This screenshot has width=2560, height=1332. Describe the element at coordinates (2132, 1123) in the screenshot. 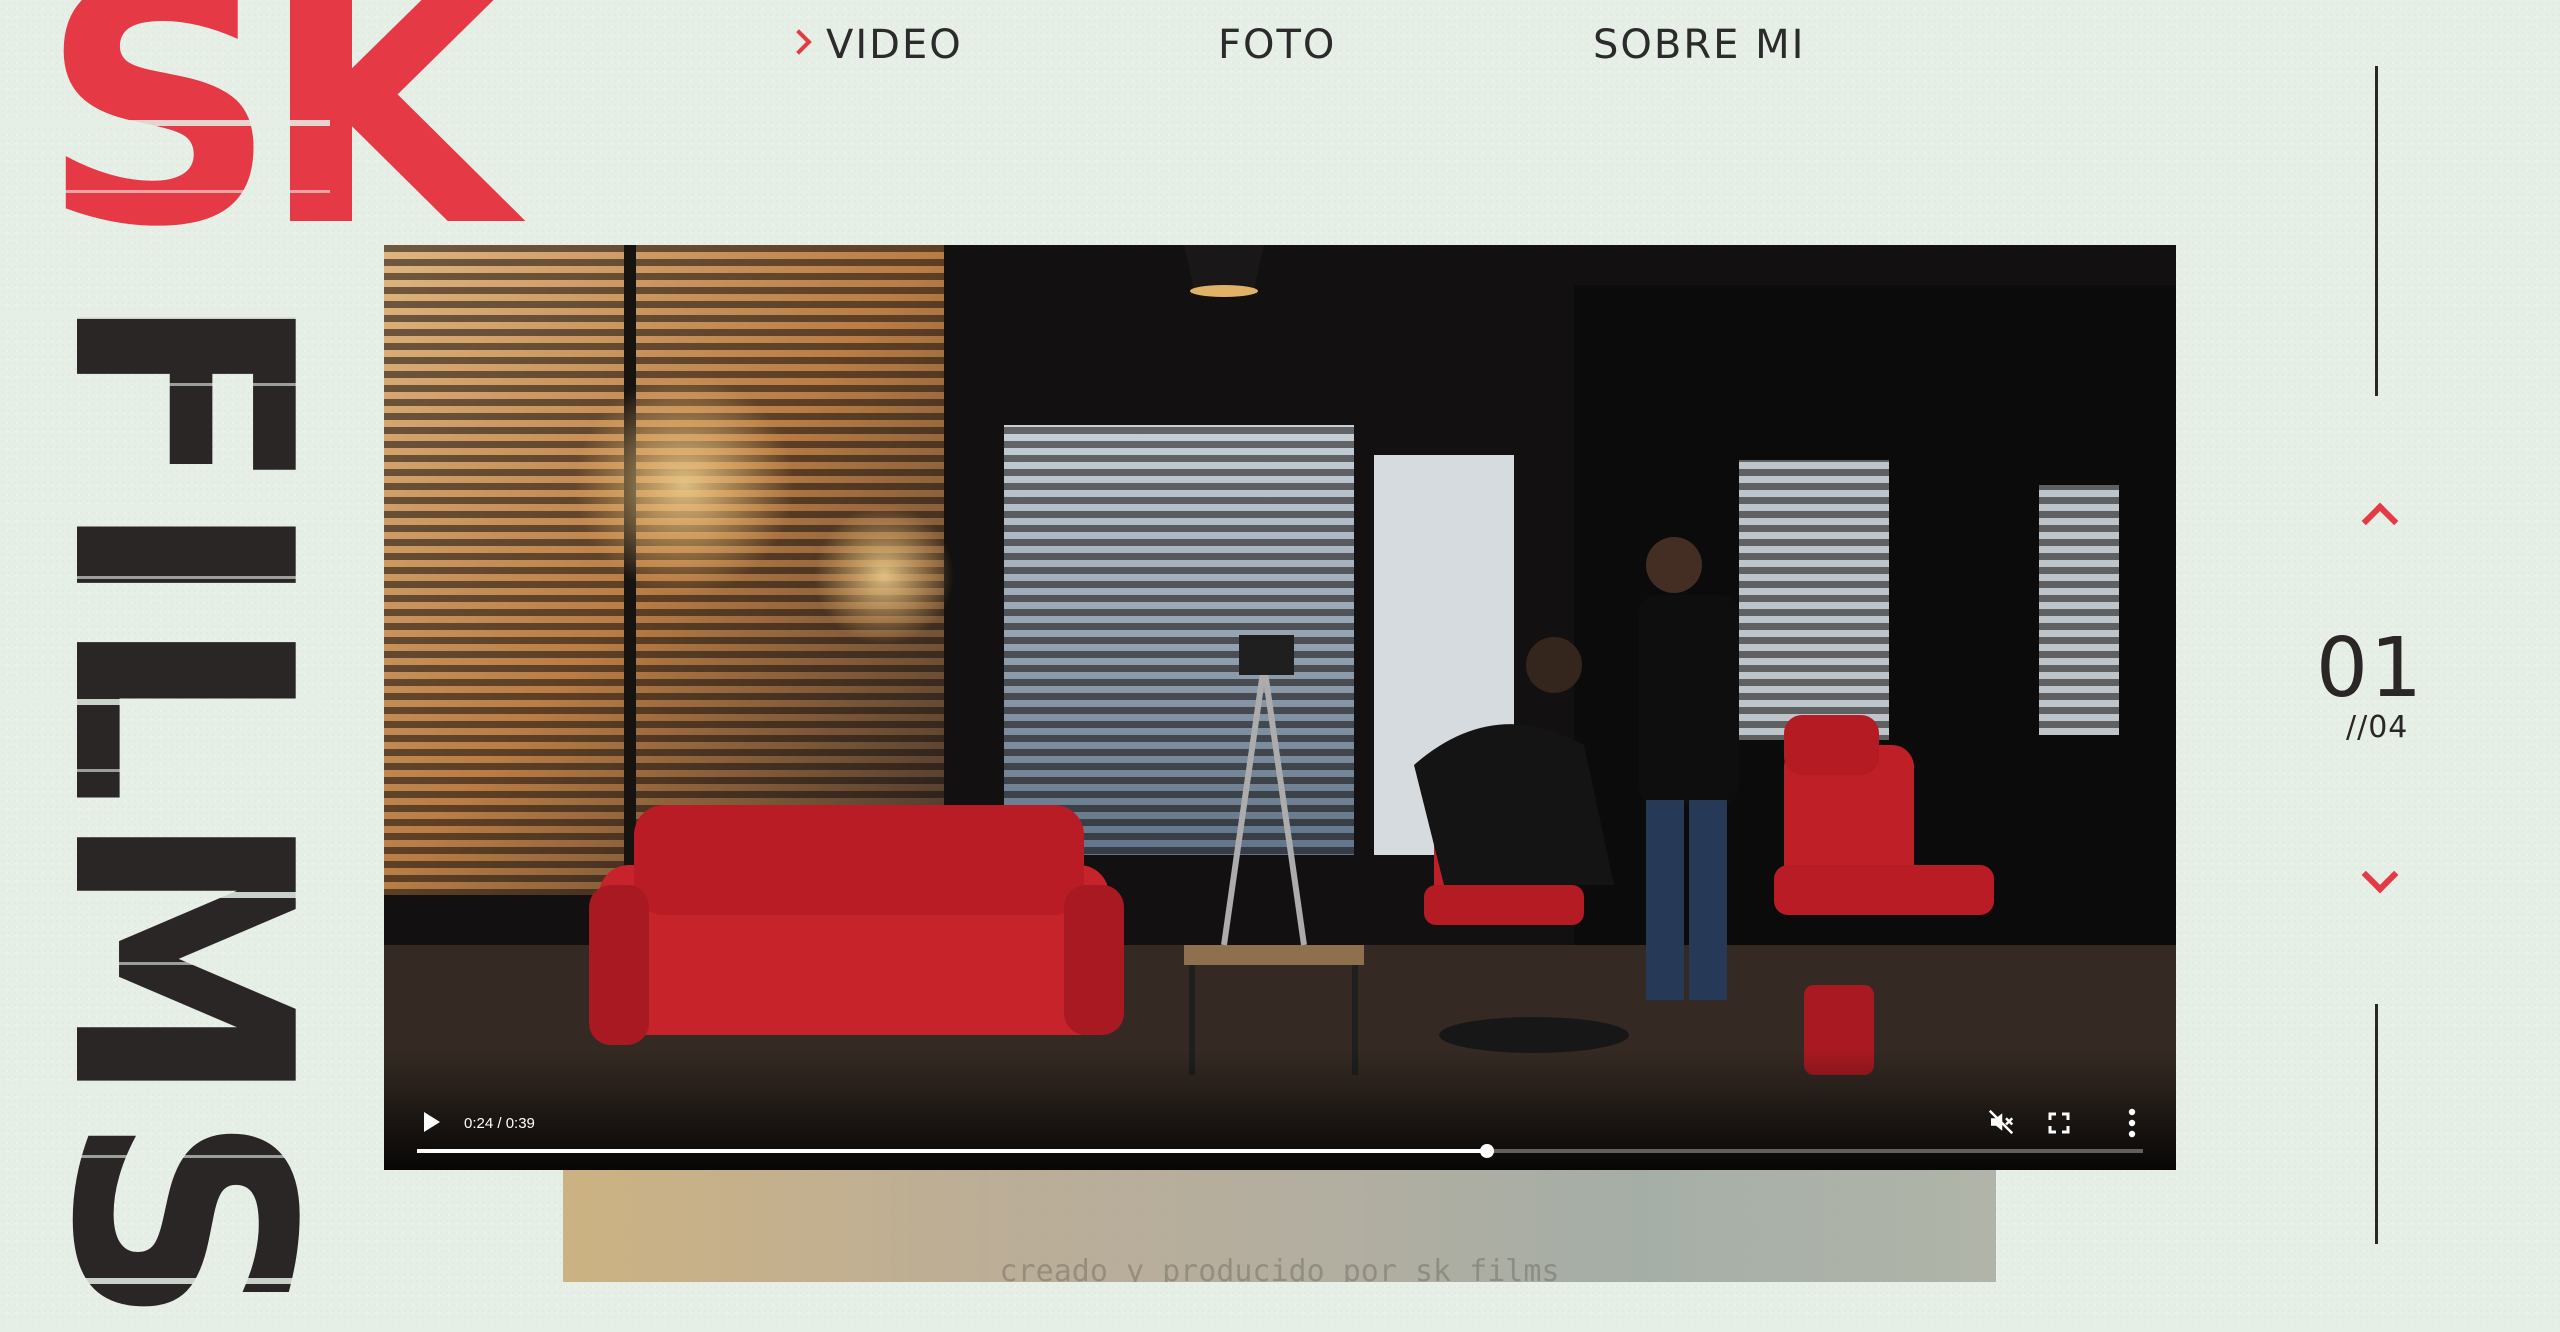

I see `more-vert-icon` at that location.